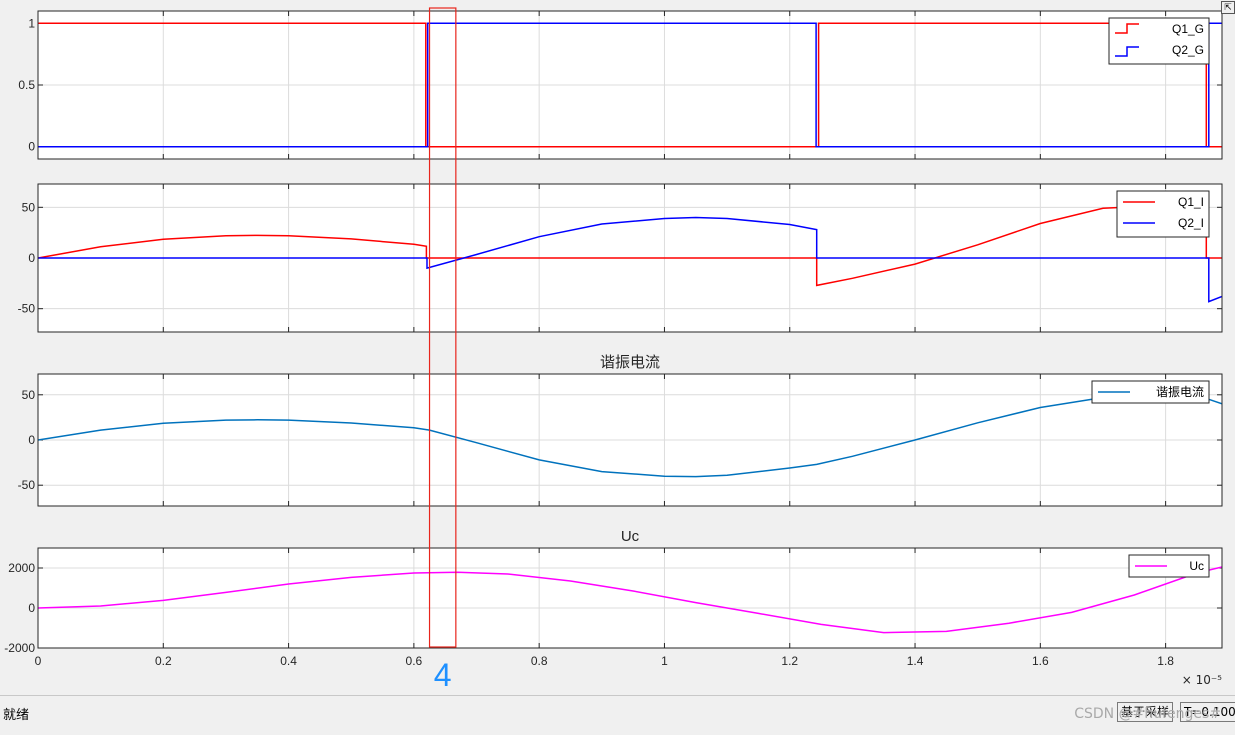  What do you see at coordinates (630, 362) in the screenshot?
I see `axes-title: 谐振电流` at bounding box center [630, 362].